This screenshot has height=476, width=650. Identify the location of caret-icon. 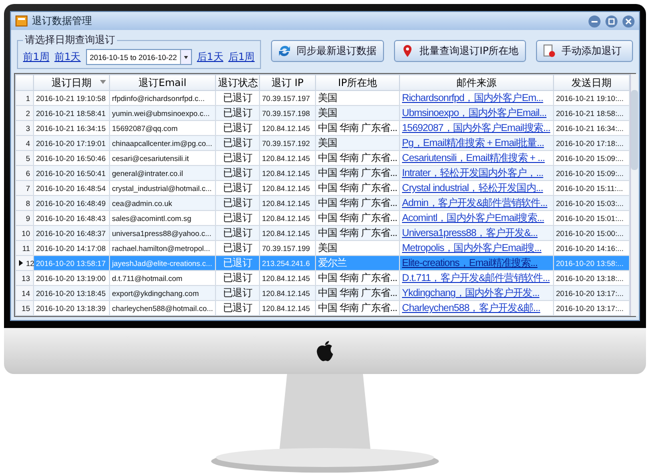
(185, 57).